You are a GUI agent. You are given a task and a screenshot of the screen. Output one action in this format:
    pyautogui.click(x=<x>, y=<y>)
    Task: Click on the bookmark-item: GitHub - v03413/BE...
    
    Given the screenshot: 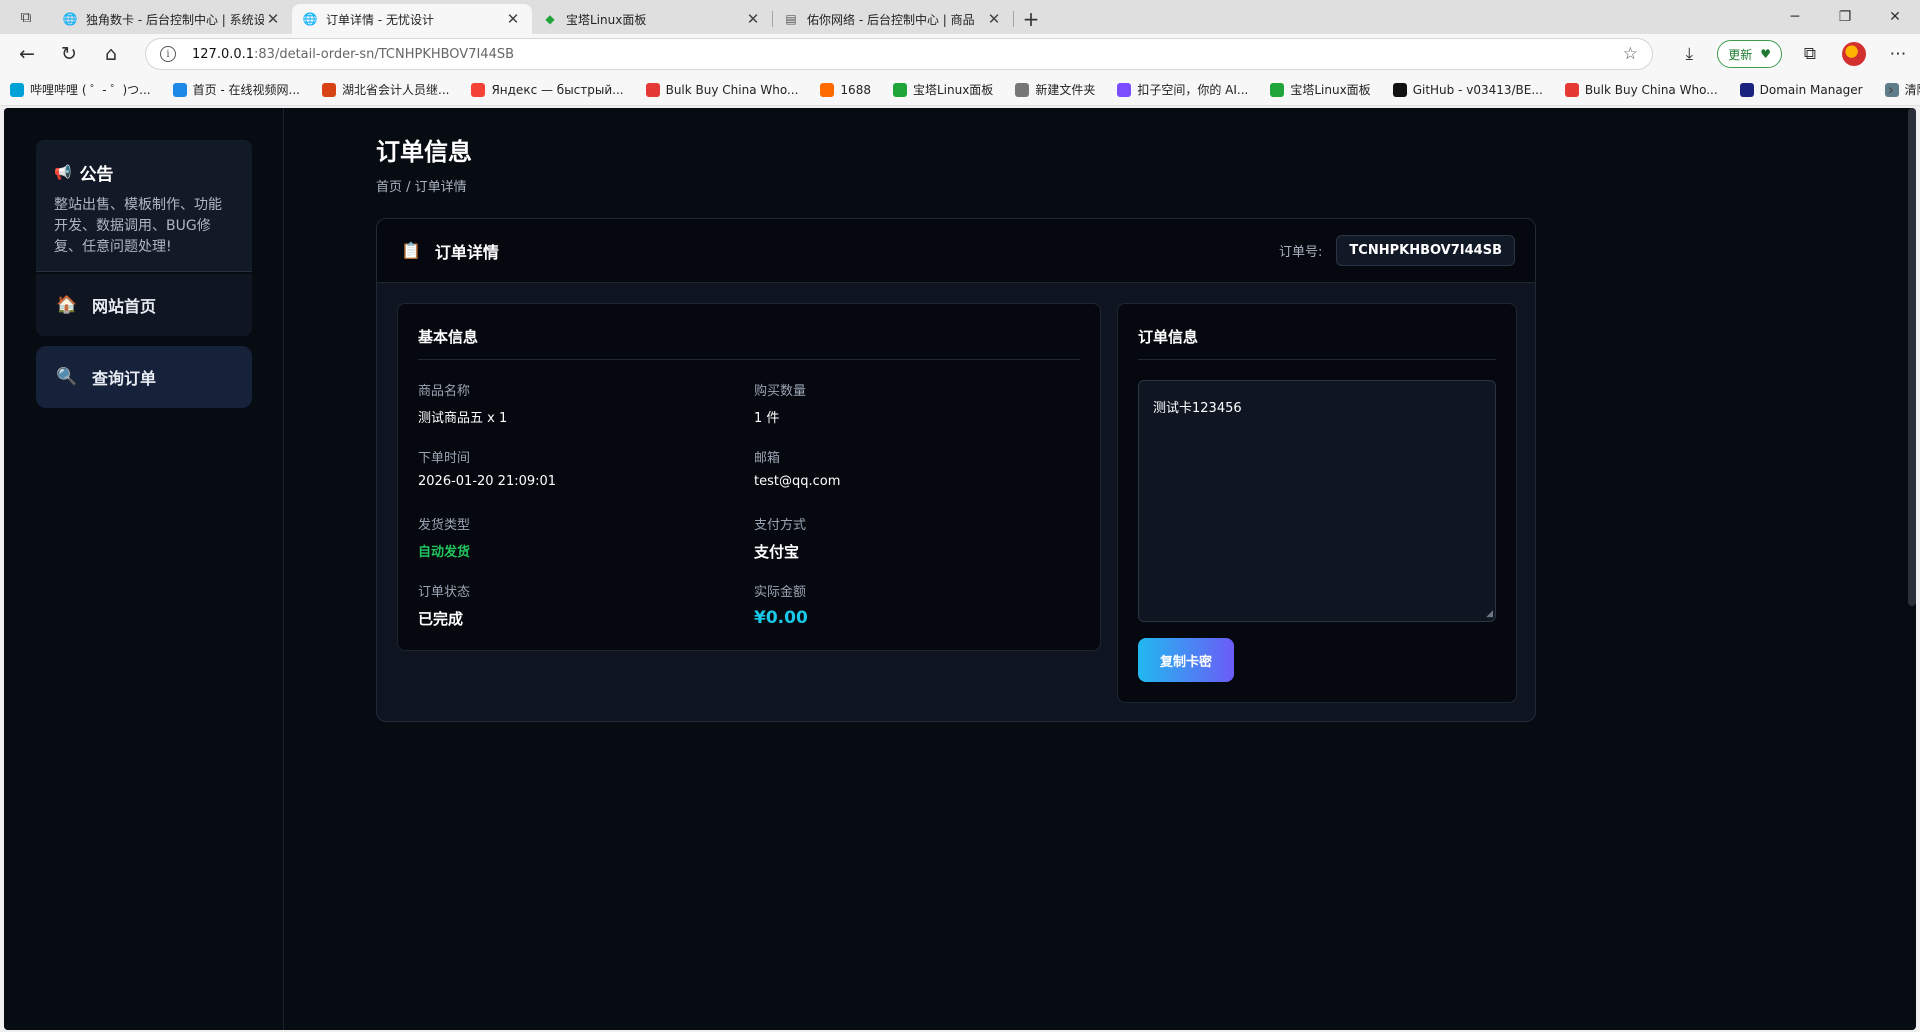 What is the action you would take?
    pyautogui.click(x=1467, y=89)
    